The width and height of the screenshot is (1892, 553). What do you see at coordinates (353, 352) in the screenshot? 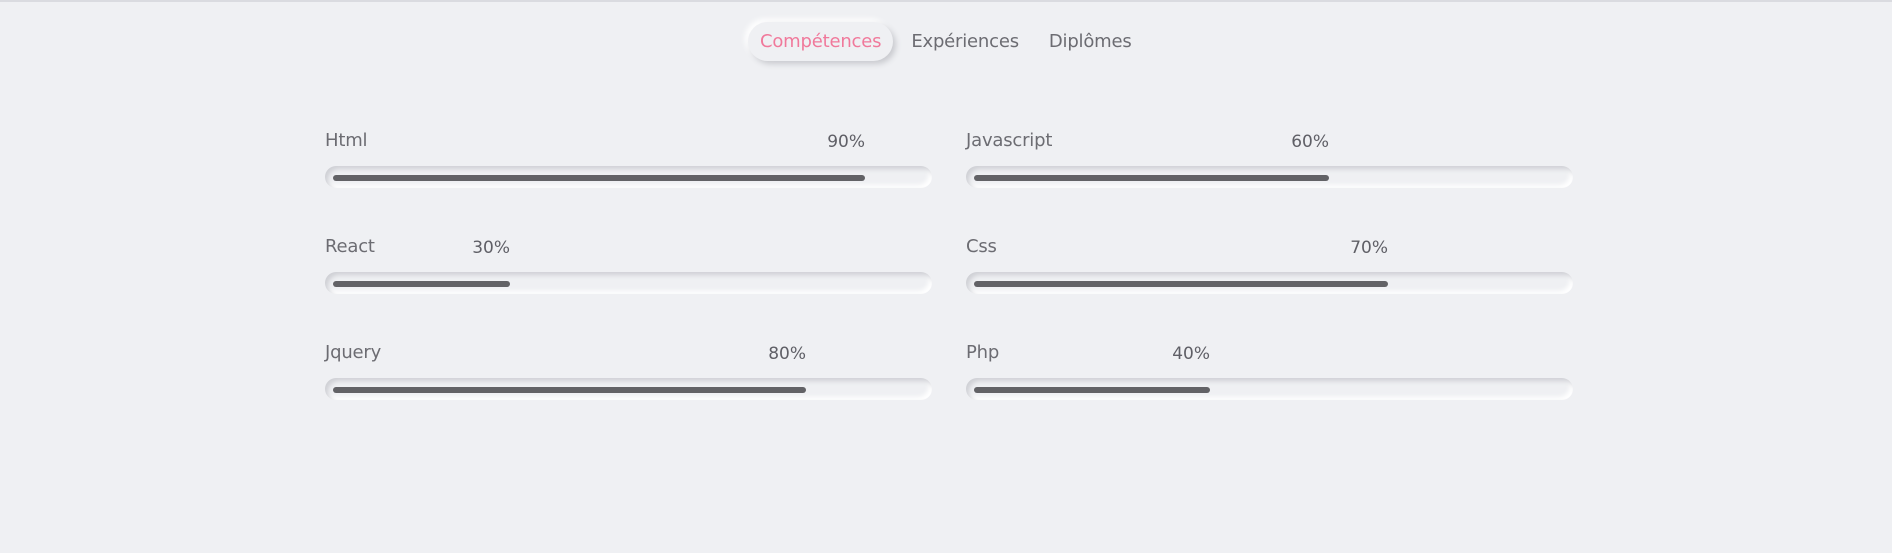
I see `skill-name: Jquery` at bounding box center [353, 352].